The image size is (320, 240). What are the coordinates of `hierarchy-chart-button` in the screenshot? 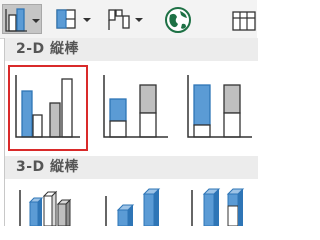 It's located at (74, 19).